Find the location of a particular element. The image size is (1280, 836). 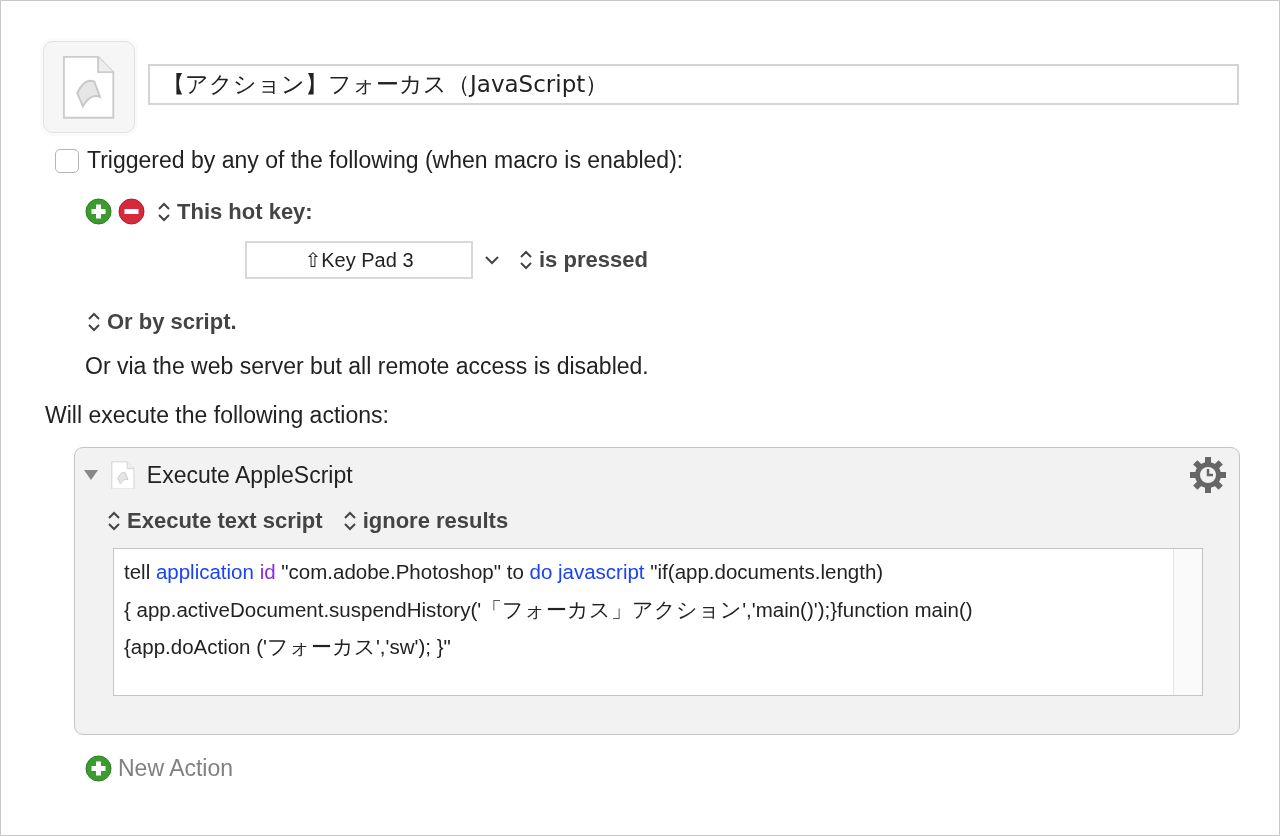

new-action-button: New Action is located at coordinates (159, 768).